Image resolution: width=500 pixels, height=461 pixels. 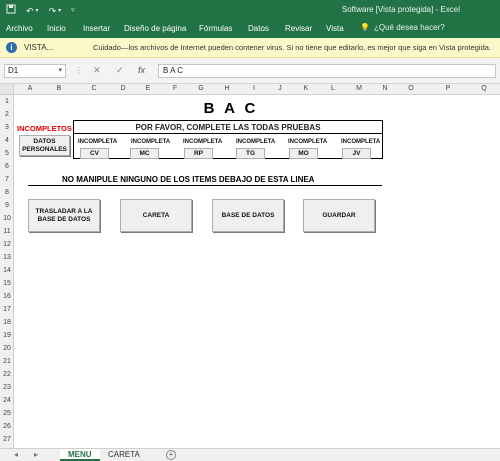 I want to click on row-header: 11, so click(x=7, y=231).